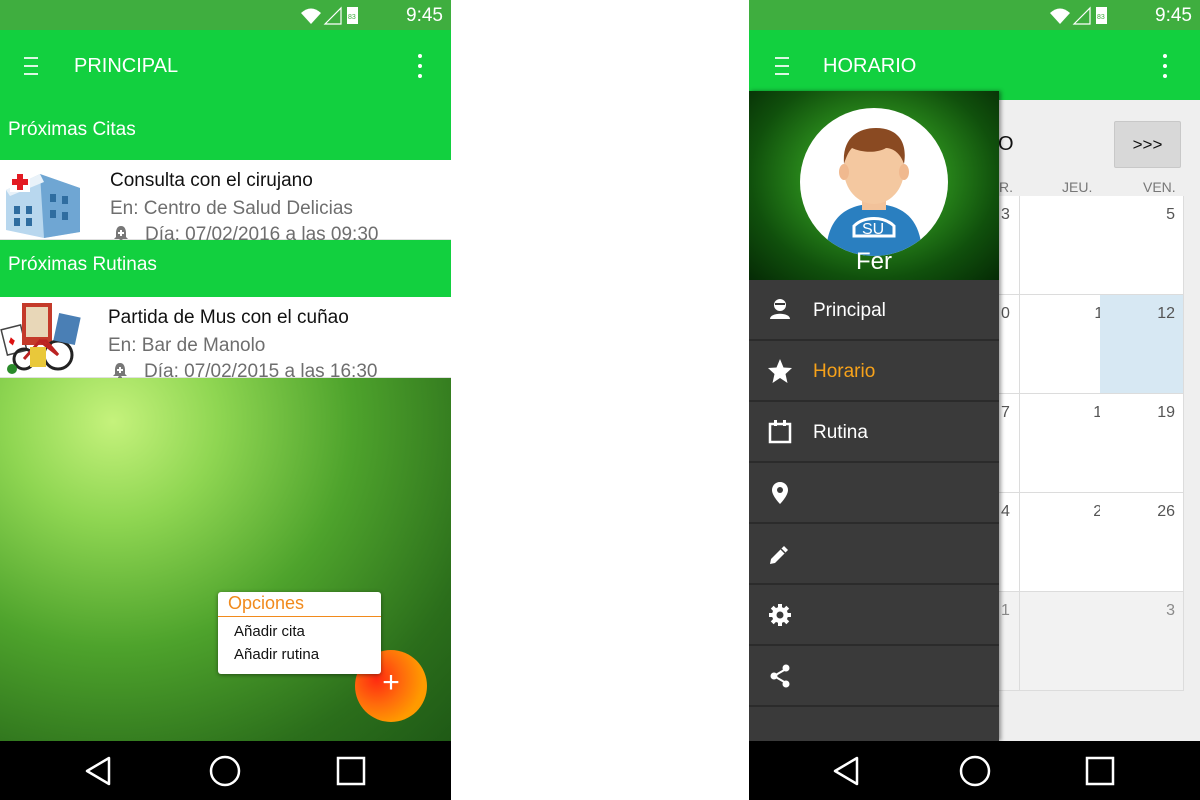  What do you see at coordinates (211, 180) in the screenshot?
I see `appointment-title: Consulta con el cirujano` at bounding box center [211, 180].